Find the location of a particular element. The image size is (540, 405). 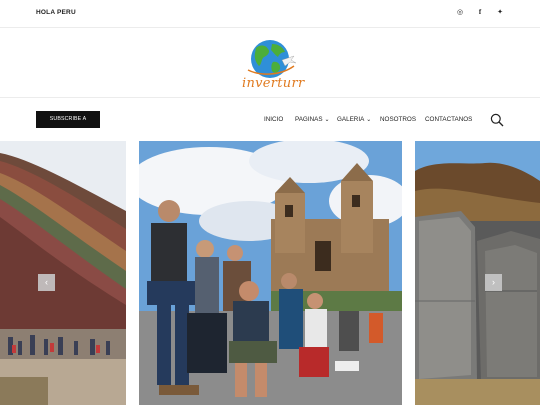

greeting-text: HOLA PERU is located at coordinates (56, 12).